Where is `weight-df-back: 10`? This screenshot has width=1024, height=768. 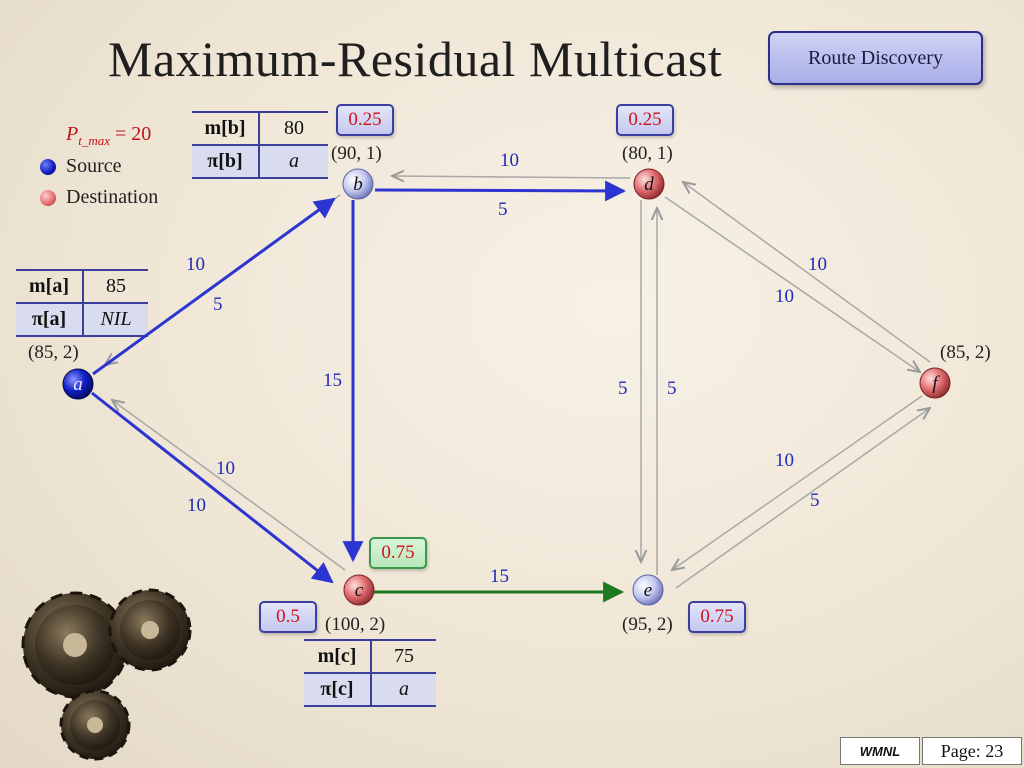
weight-df-back: 10 is located at coordinates (817, 264).